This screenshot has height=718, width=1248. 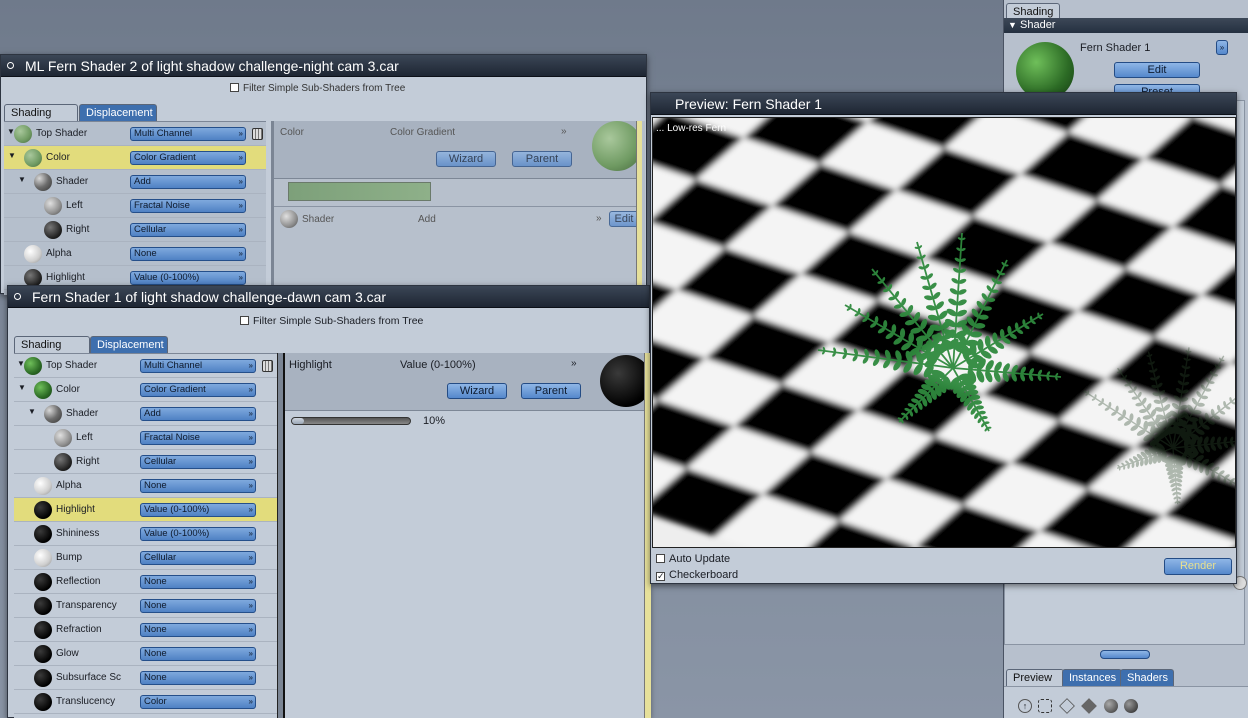 I want to click on move-icon, so click(x=1045, y=706).